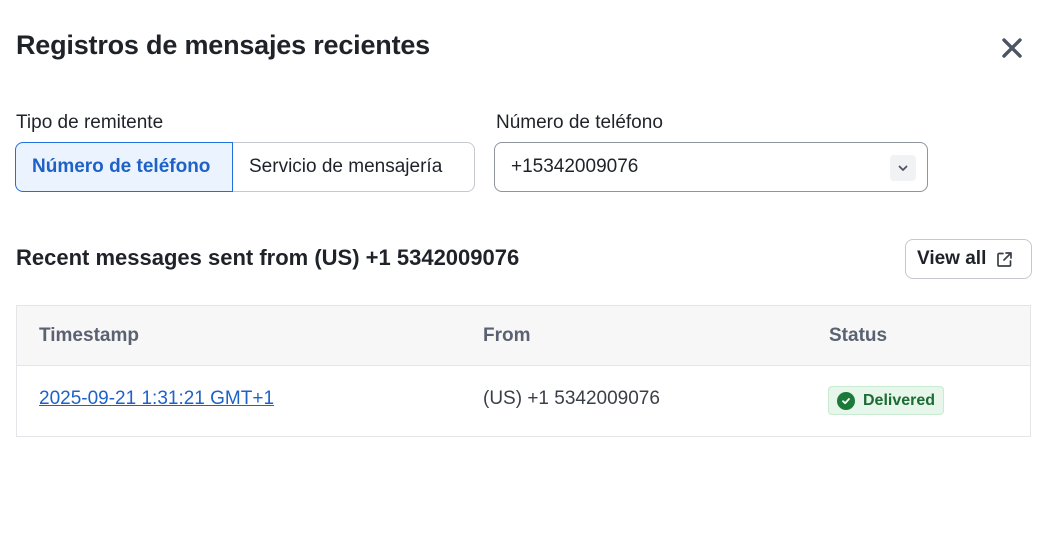 The height and width of the screenshot is (552, 1057). I want to click on view-all-button: View all, so click(968, 259).